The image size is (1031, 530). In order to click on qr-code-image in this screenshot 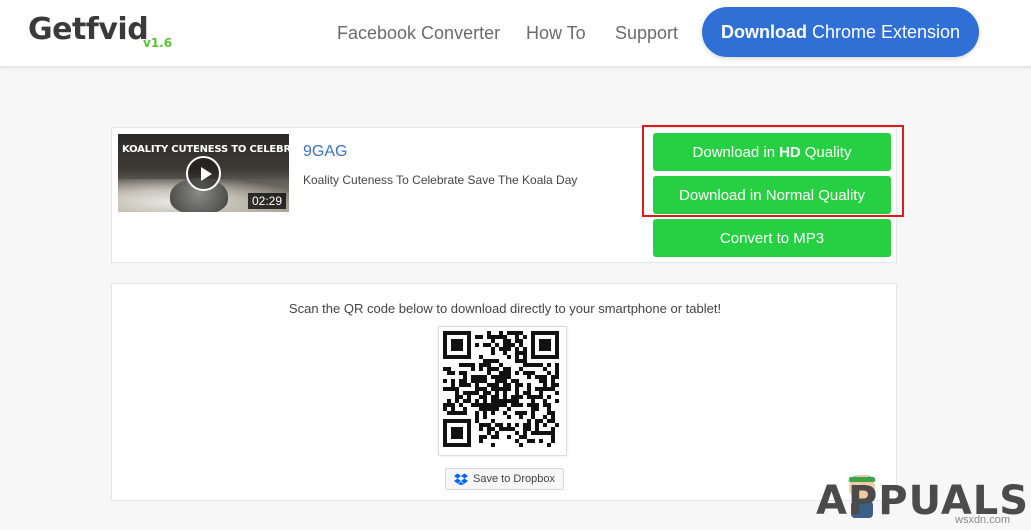, I will do `click(501, 389)`.